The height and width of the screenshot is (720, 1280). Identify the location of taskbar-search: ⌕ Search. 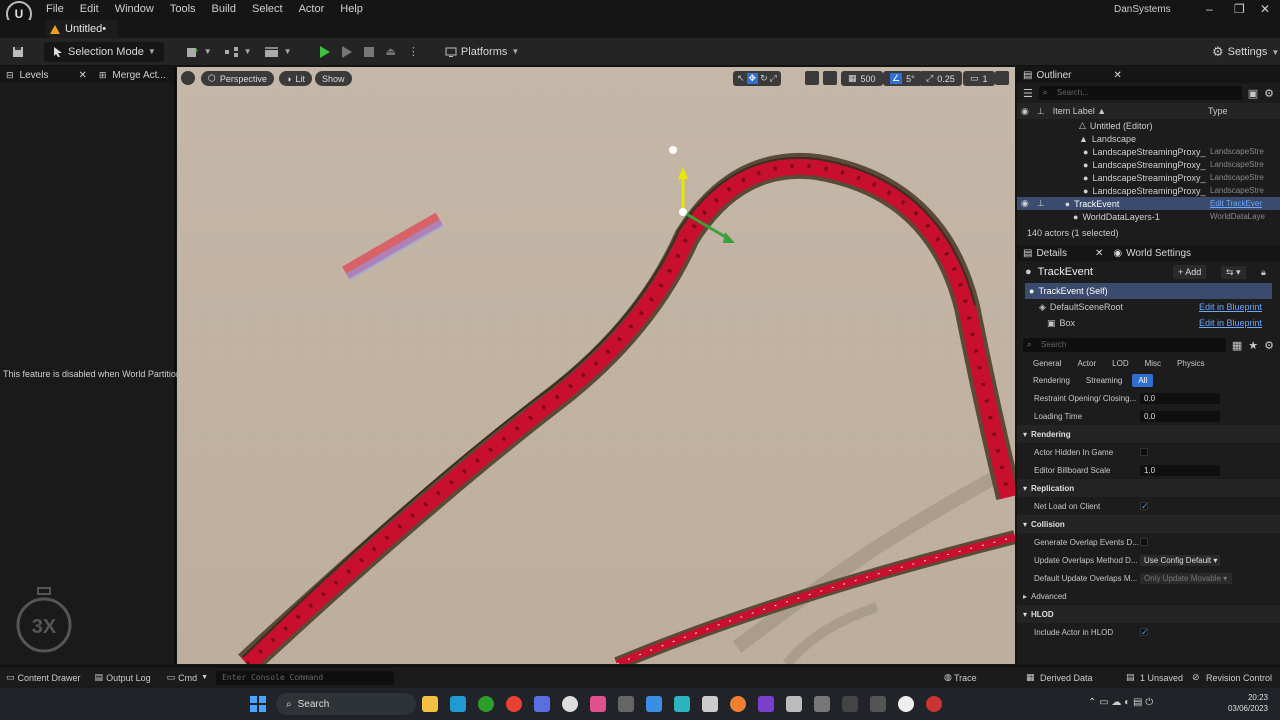
(346, 704).